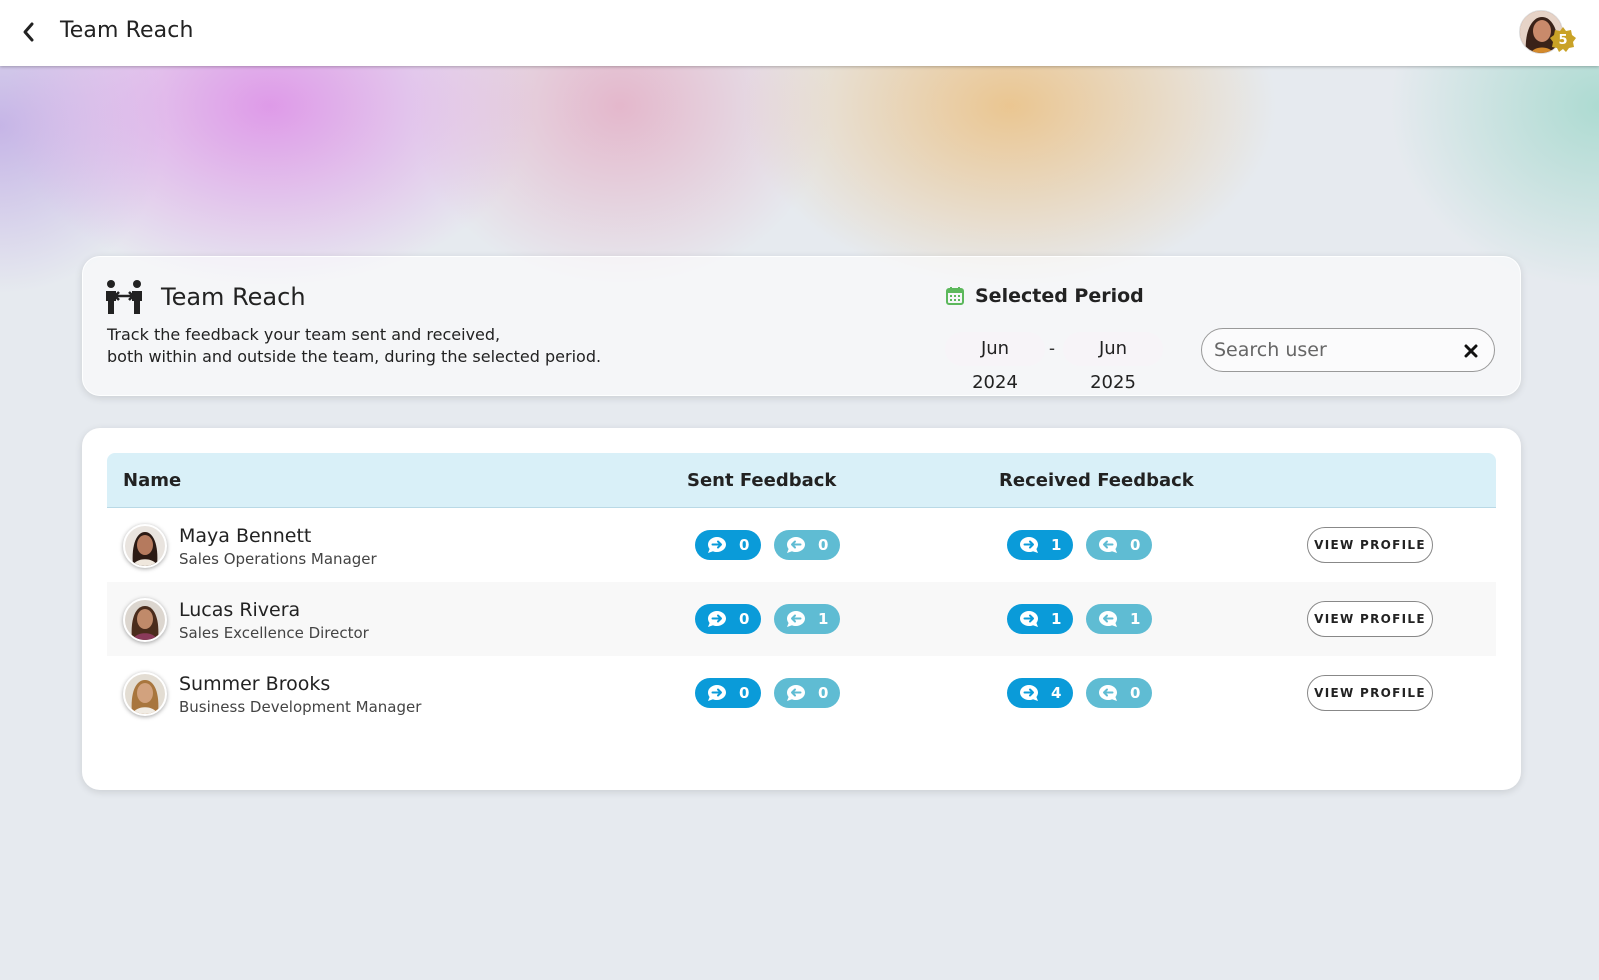 The height and width of the screenshot is (980, 1599). What do you see at coordinates (233, 297) in the screenshot?
I see `summary-title: Team Reach` at bounding box center [233, 297].